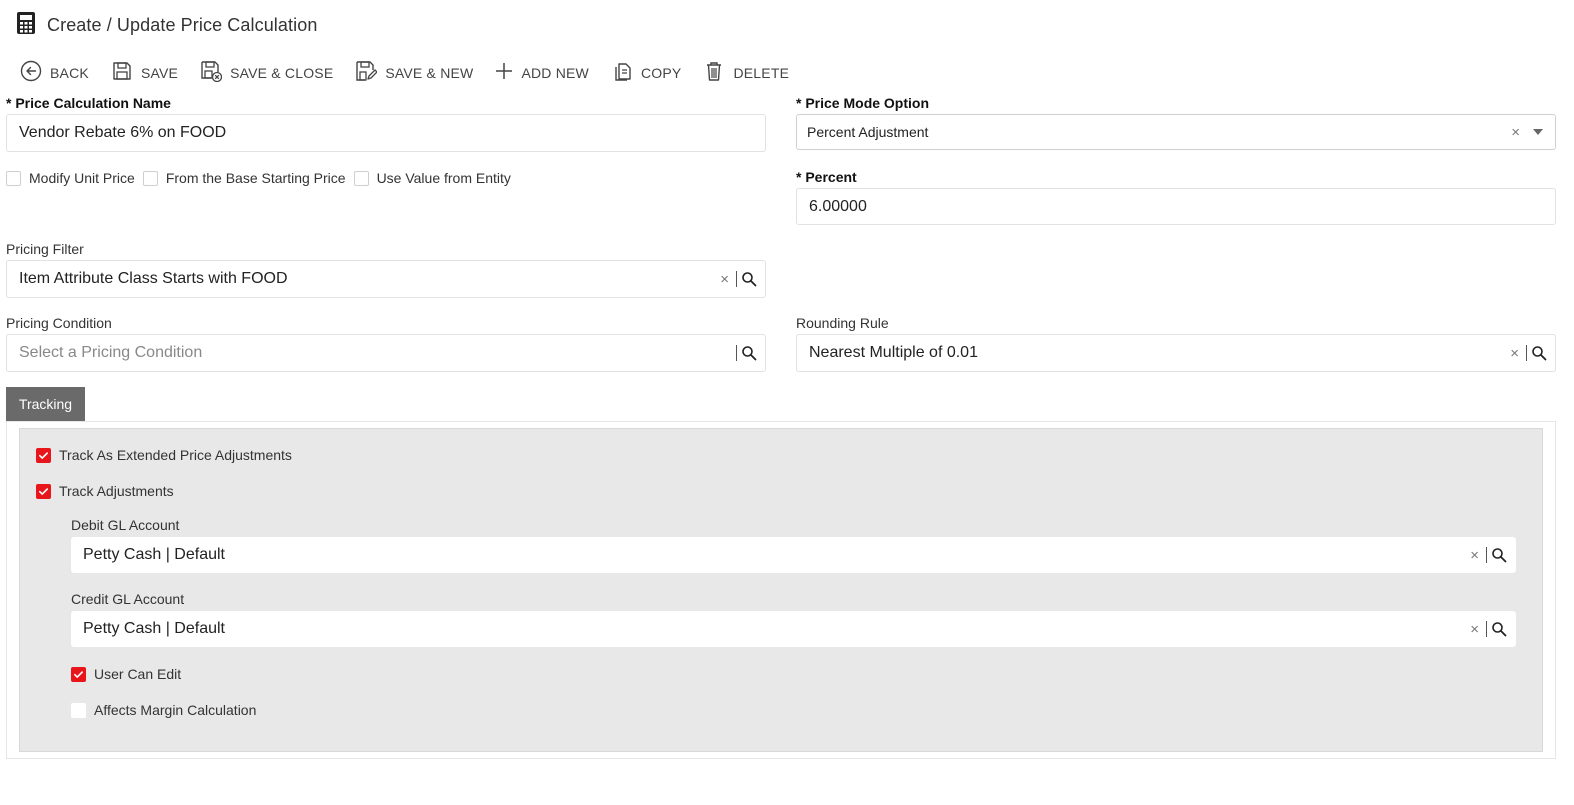 The width and height of the screenshot is (1574, 805). What do you see at coordinates (128, 599) in the screenshot?
I see `credit-gl-label: Credit GL Account` at bounding box center [128, 599].